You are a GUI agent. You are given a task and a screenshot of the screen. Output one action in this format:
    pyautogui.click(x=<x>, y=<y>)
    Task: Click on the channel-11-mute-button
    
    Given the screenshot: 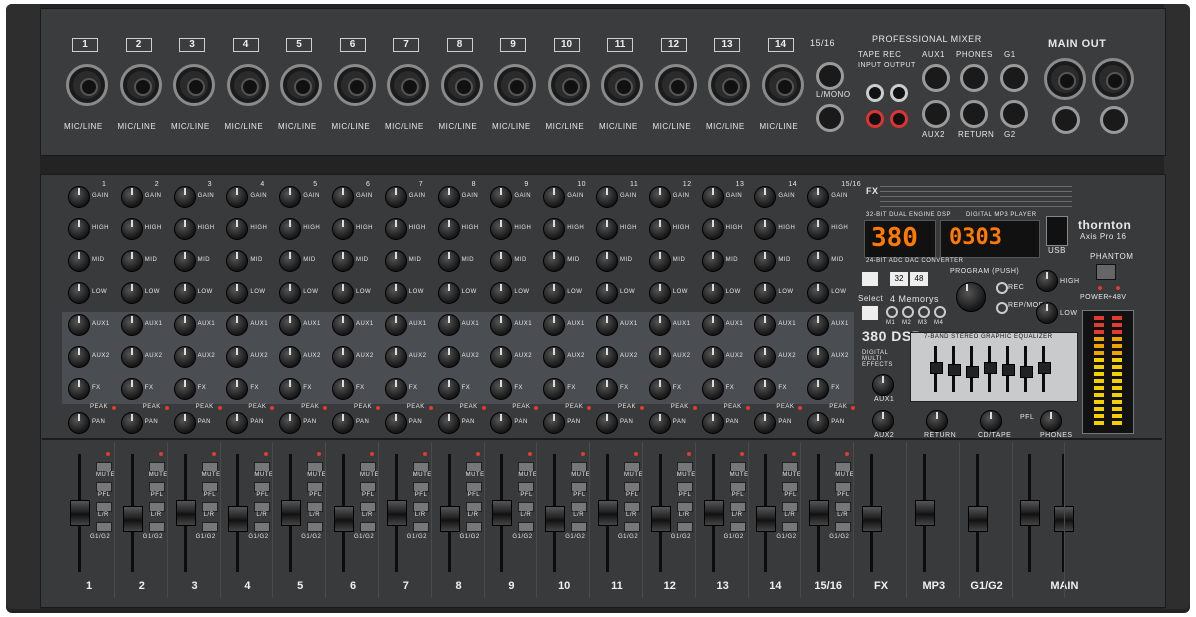 What is the action you would take?
    pyautogui.click(x=632, y=467)
    